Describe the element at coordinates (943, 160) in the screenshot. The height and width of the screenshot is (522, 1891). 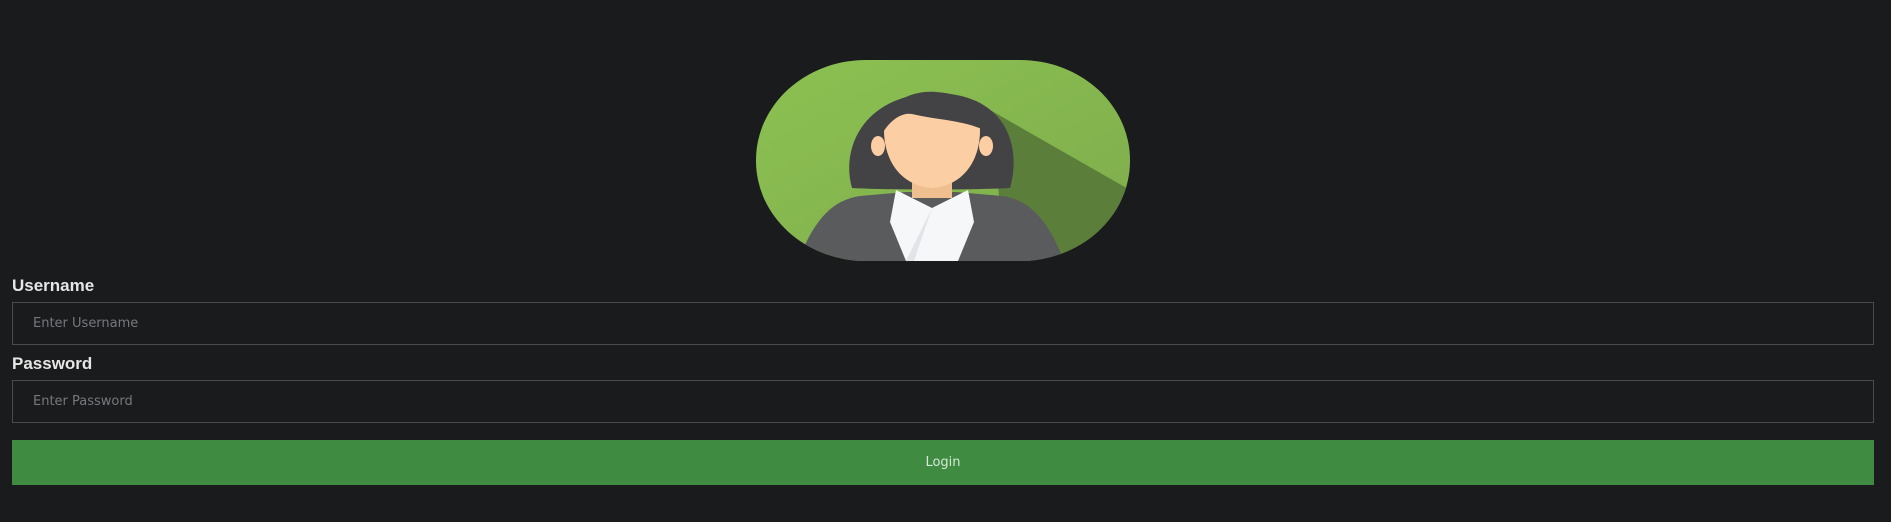
I see `user-avatar-icon` at that location.